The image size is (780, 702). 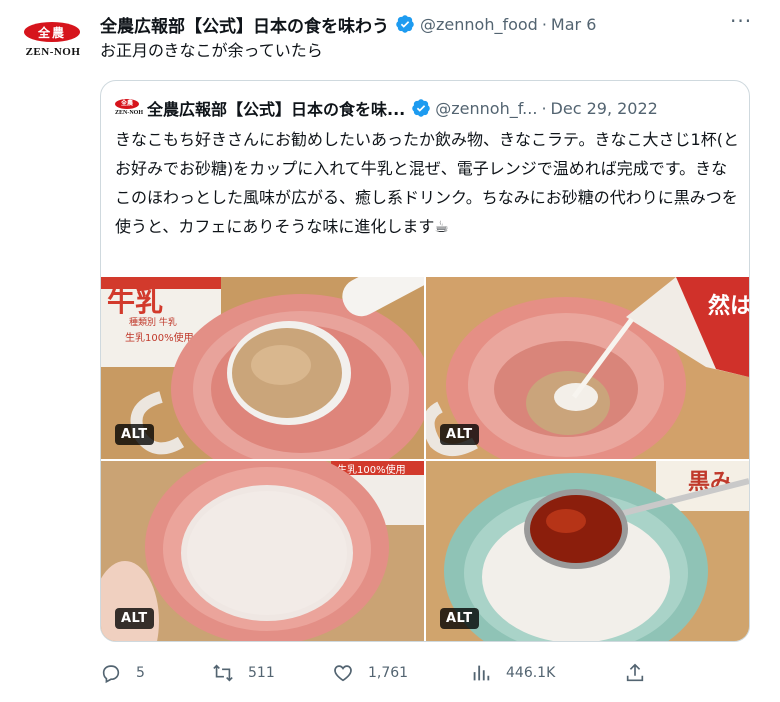 I want to click on handle: @zennoh_food, so click(x=479, y=24).